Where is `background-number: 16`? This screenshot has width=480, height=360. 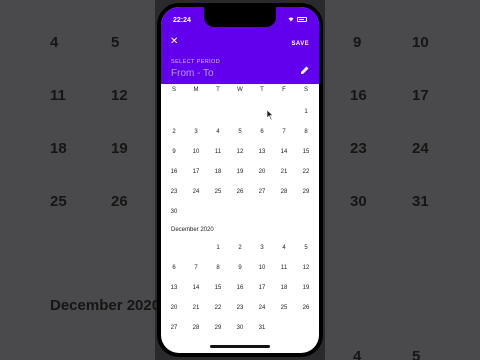
background-number: 16 is located at coordinates (358, 95).